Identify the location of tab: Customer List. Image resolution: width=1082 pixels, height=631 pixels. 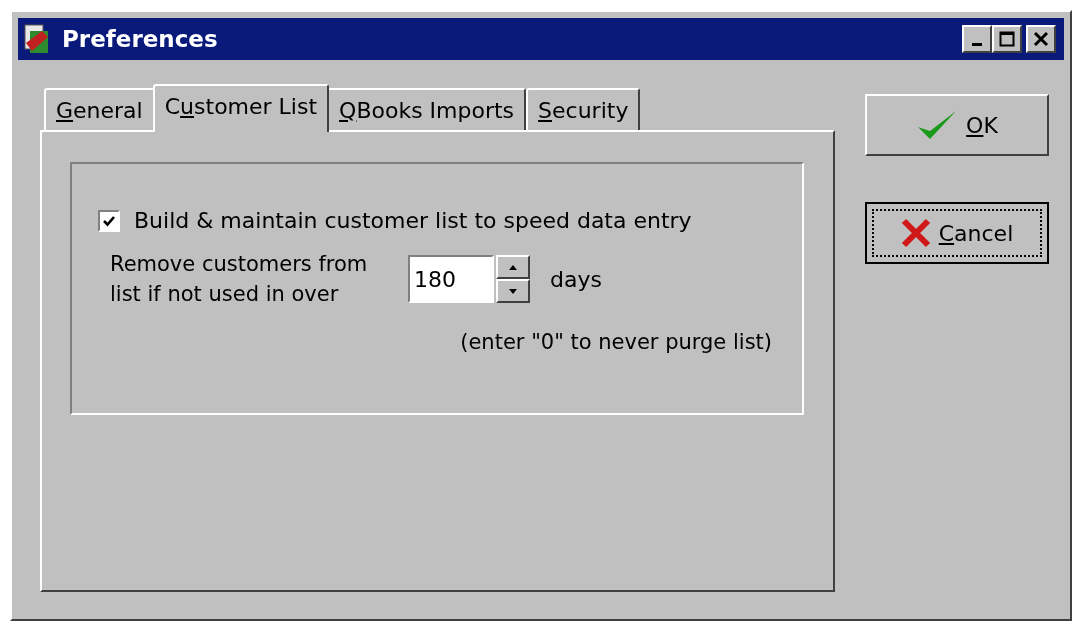
(241, 108).